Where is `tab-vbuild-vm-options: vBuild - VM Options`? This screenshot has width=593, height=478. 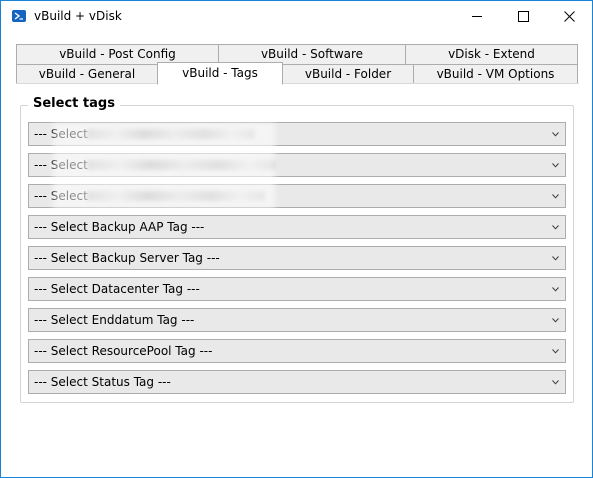
tab-vbuild-vm-options: vBuild - VM Options is located at coordinates (495, 74).